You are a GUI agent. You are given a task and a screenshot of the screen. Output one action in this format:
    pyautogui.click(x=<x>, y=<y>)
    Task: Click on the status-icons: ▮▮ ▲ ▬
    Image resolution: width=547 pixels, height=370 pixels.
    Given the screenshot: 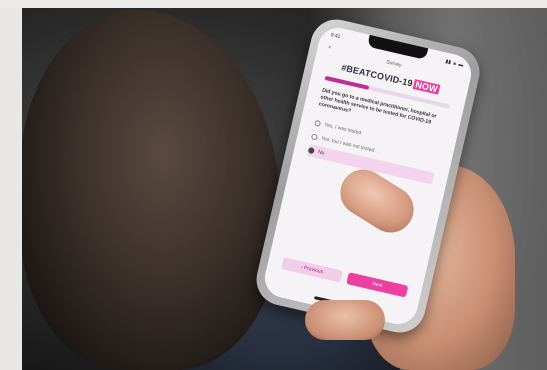 What is the action you would take?
    pyautogui.click(x=454, y=63)
    